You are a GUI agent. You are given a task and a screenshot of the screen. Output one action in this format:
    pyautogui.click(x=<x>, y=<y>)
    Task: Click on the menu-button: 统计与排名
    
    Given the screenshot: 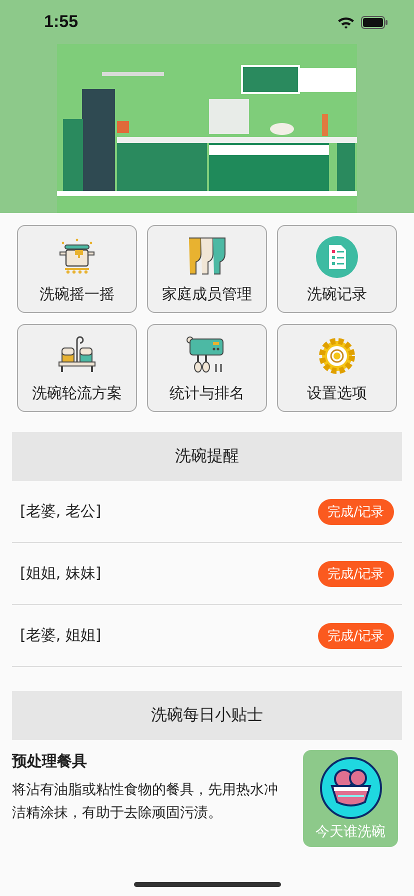 What is the action you would take?
    pyautogui.click(x=207, y=368)
    